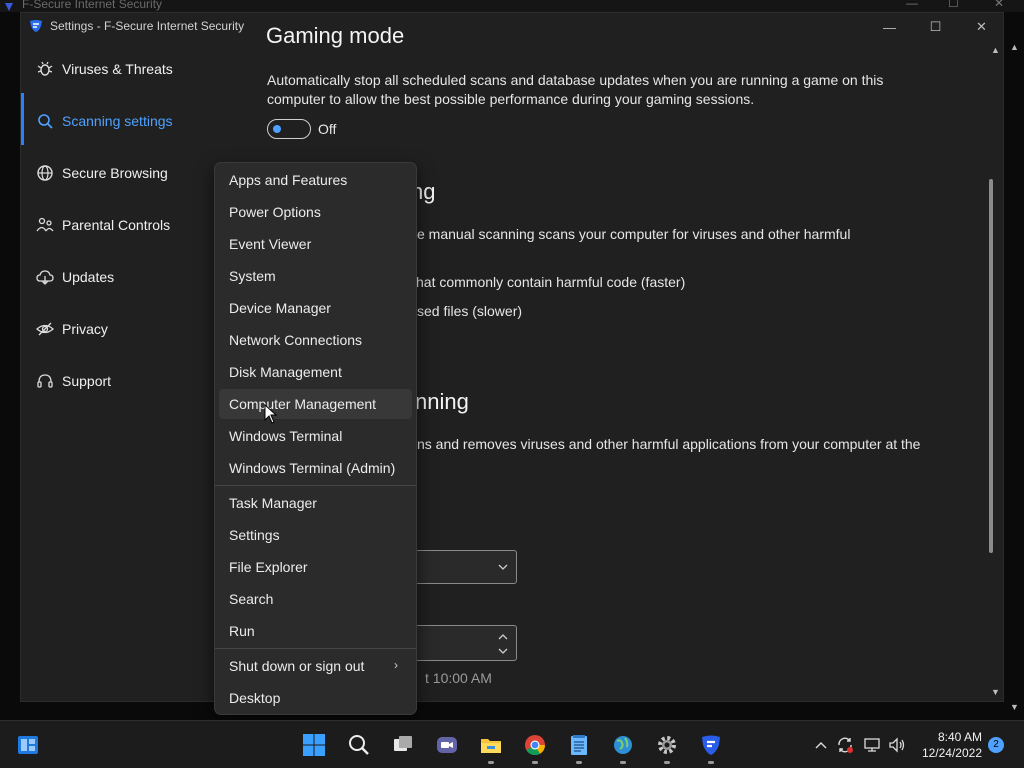 This screenshot has width=1024, height=768. I want to click on teams-chat-icon, so click(447, 745).